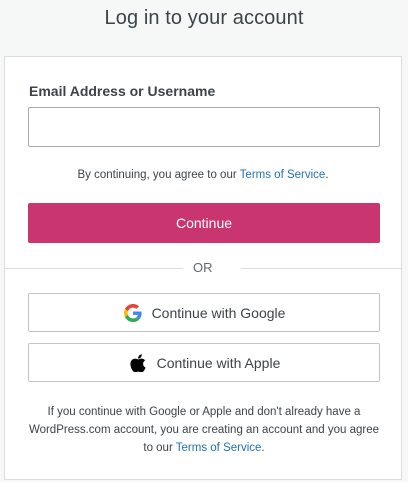  What do you see at coordinates (122, 91) in the screenshot?
I see `email-label: Email Address or Username` at bounding box center [122, 91].